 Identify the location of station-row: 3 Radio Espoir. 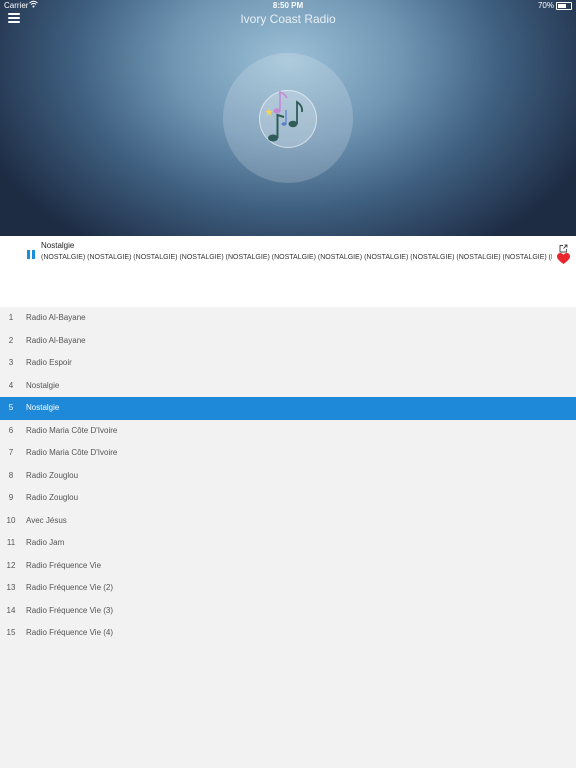
(288, 363).